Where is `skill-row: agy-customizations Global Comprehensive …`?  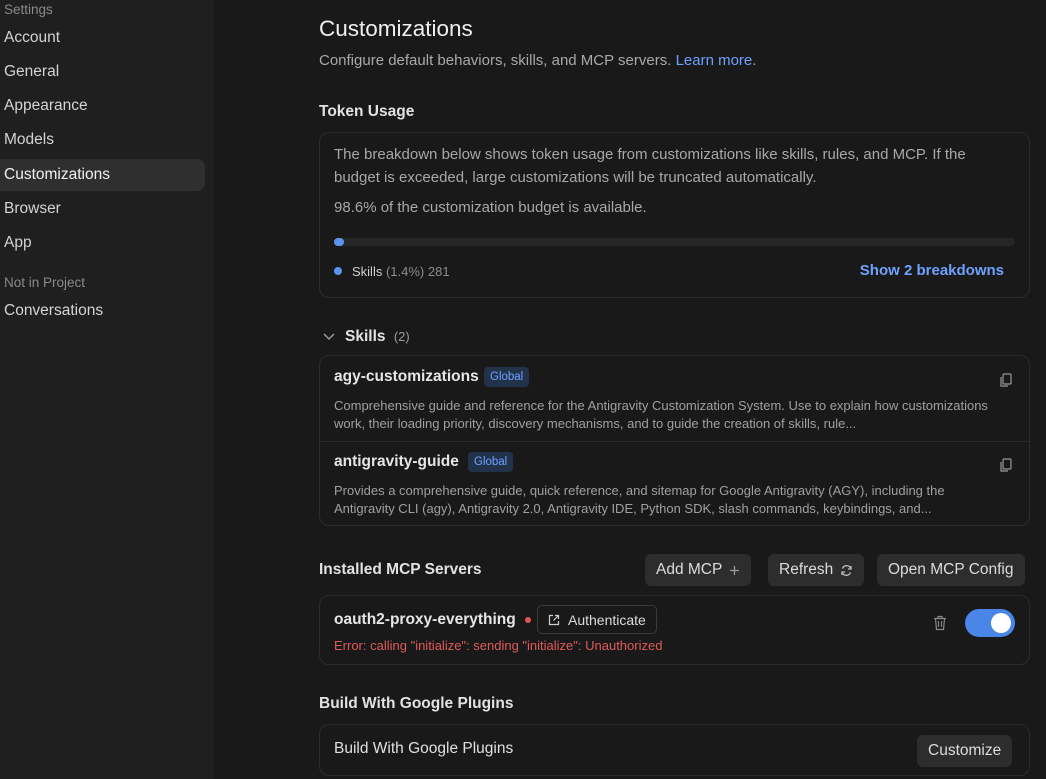
skill-row: agy-customizations Global Comprehensive … is located at coordinates (674, 398).